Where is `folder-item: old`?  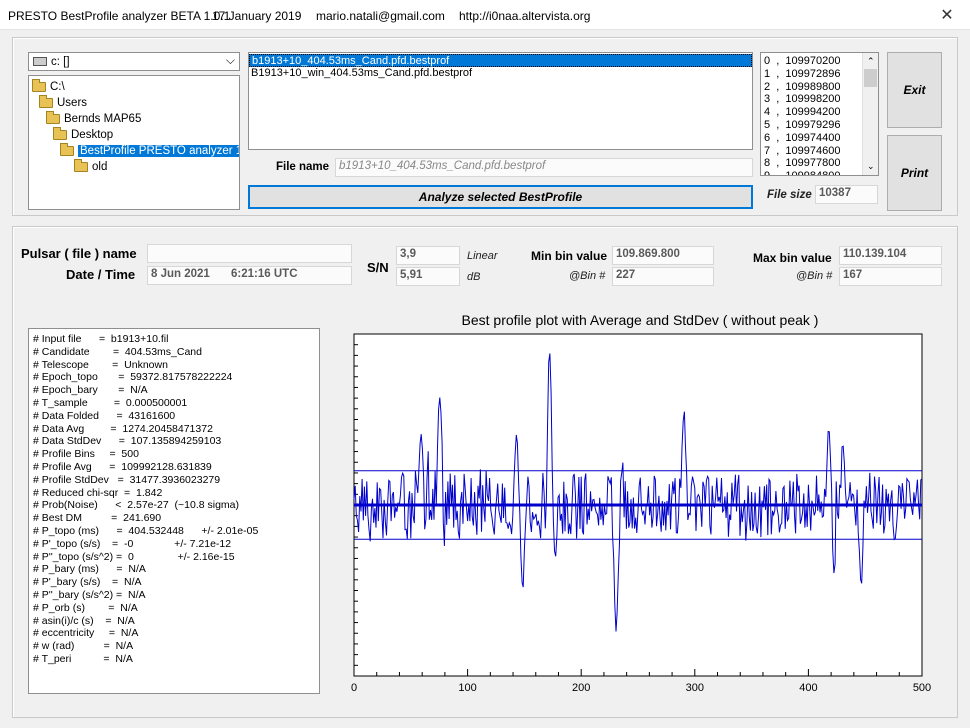
folder-item: old is located at coordinates (90, 167).